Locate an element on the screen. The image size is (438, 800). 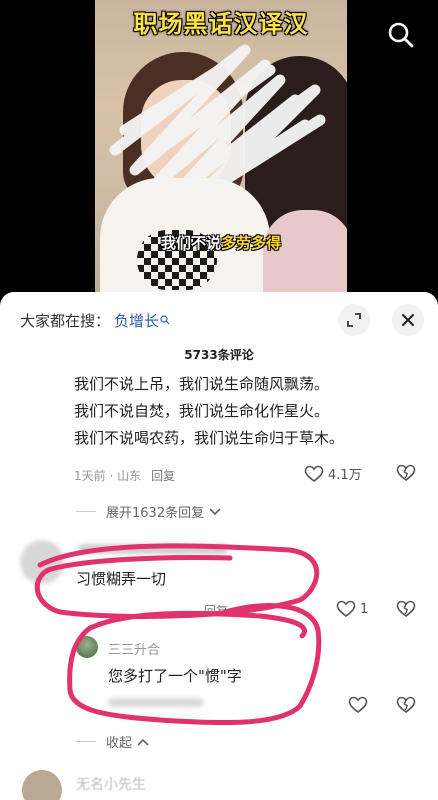
chevron-up-icon is located at coordinates (143, 742).